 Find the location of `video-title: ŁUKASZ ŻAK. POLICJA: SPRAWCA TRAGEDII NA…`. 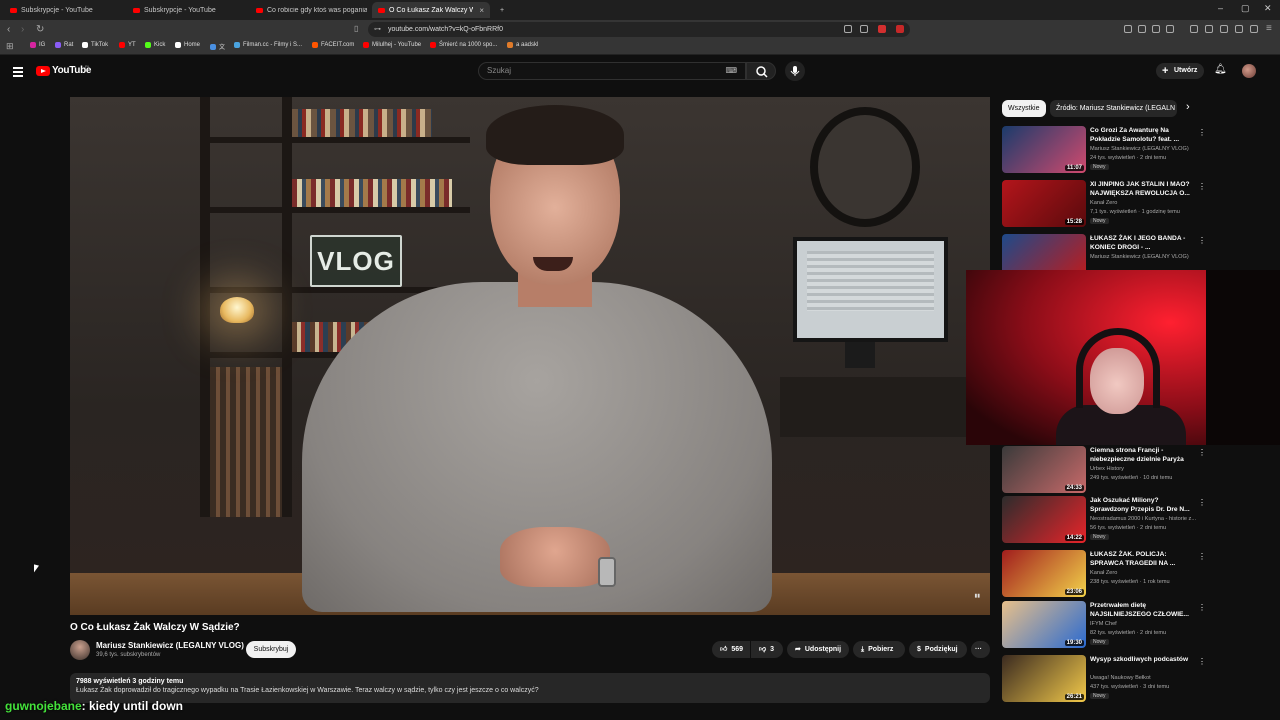

video-title: ŁUKASZ ŻAK. POLICJA: SPRAWCA TRAGEDII NA… is located at coordinates (1143, 559).